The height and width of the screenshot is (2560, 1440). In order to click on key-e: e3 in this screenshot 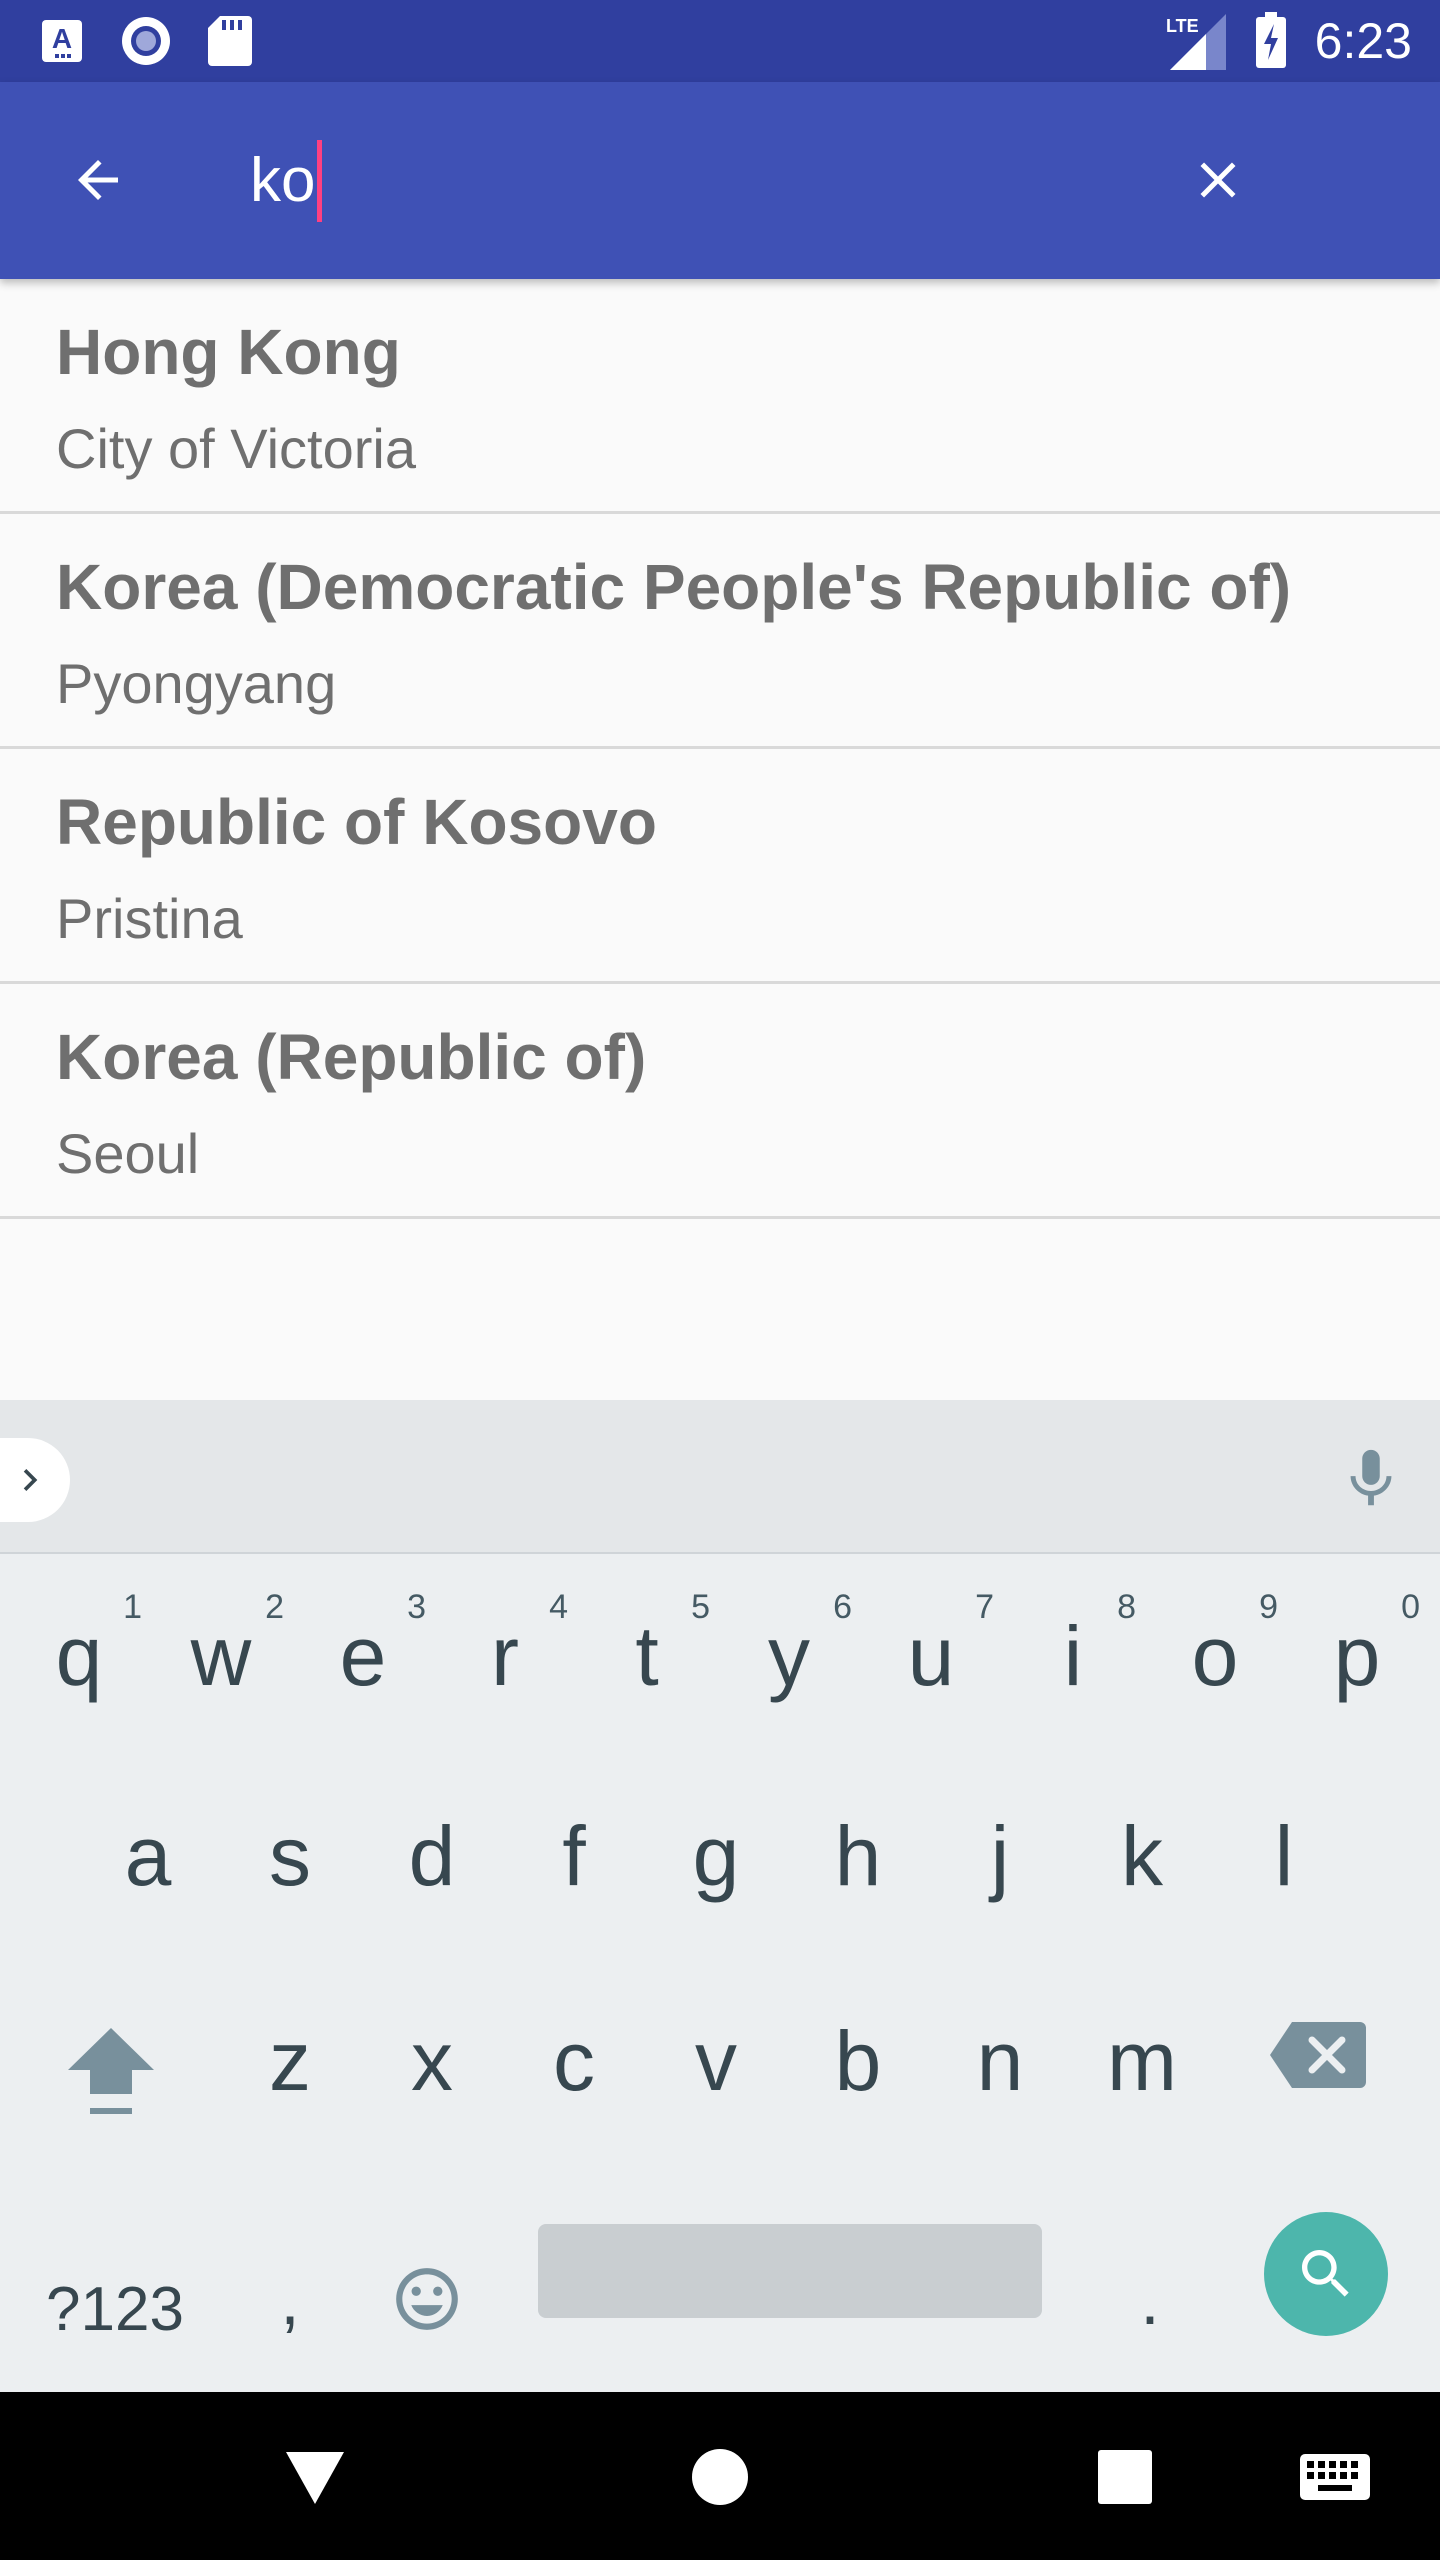, I will do `click(363, 1655)`.